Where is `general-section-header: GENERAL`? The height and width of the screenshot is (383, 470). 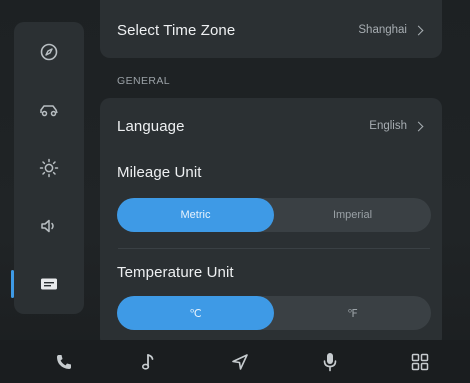 general-section-header: GENERAL is located at coordinates (143, 81).